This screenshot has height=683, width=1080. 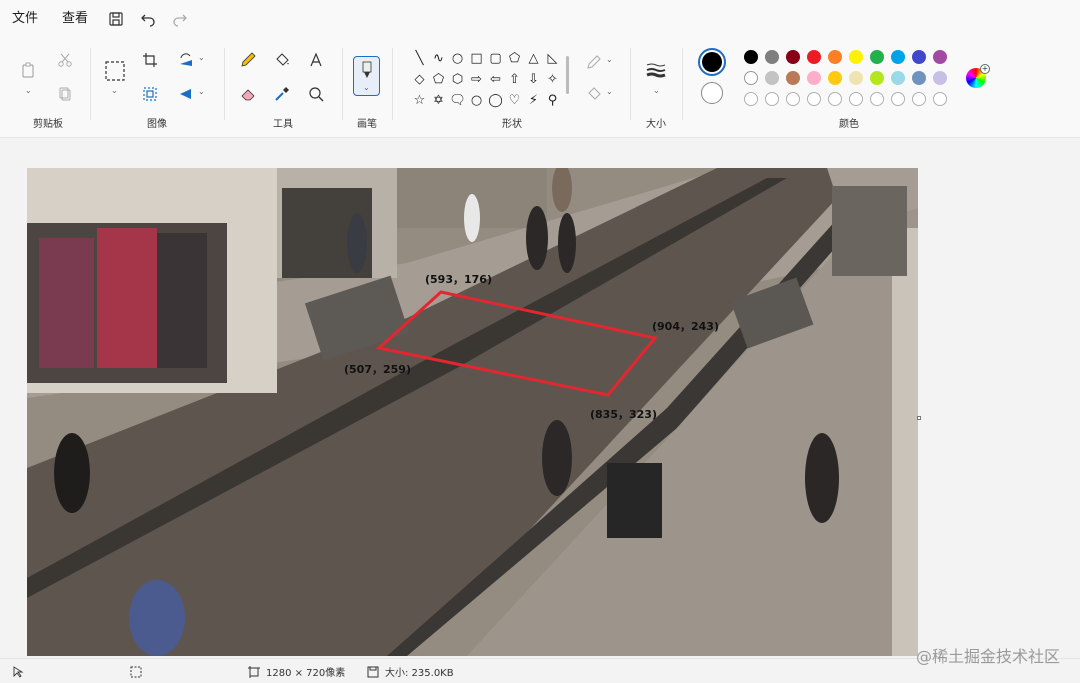 What do you see at coordinates (180, 19) in the screenshot?
I see `redo-icon` at bounding box center [180, 19].